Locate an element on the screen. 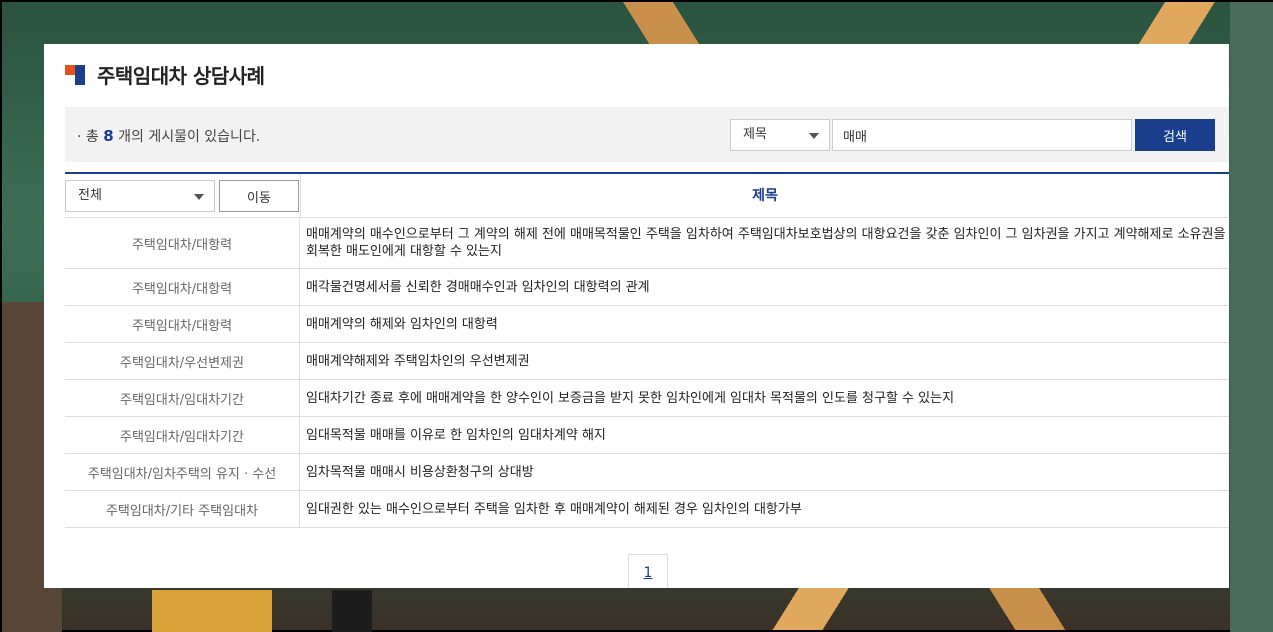 The width and height of the screenshot is (1273, 632). page-title: 주택임대차 상담사례 is located at coordinates (181, 76).